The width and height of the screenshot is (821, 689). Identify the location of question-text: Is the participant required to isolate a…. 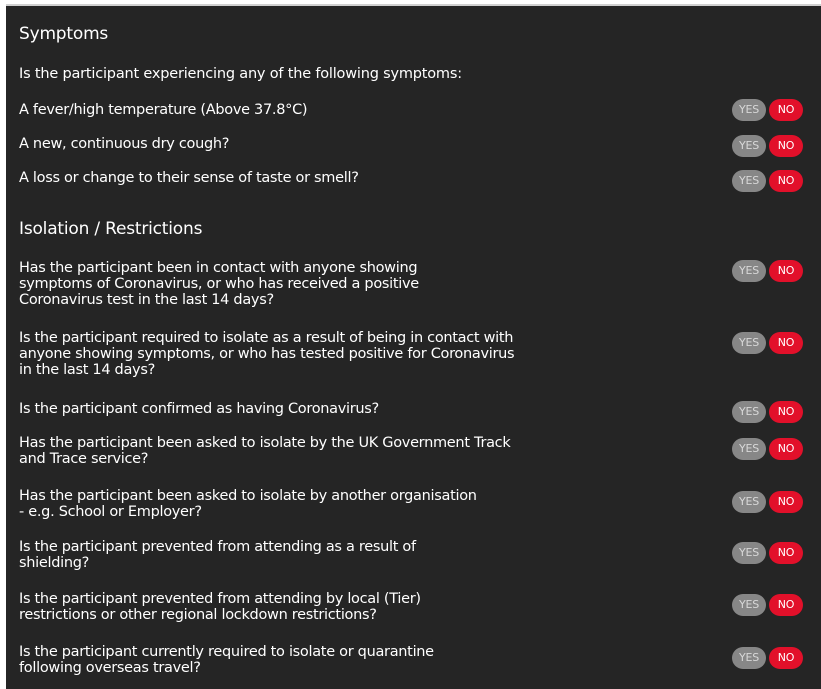
(267, 354).